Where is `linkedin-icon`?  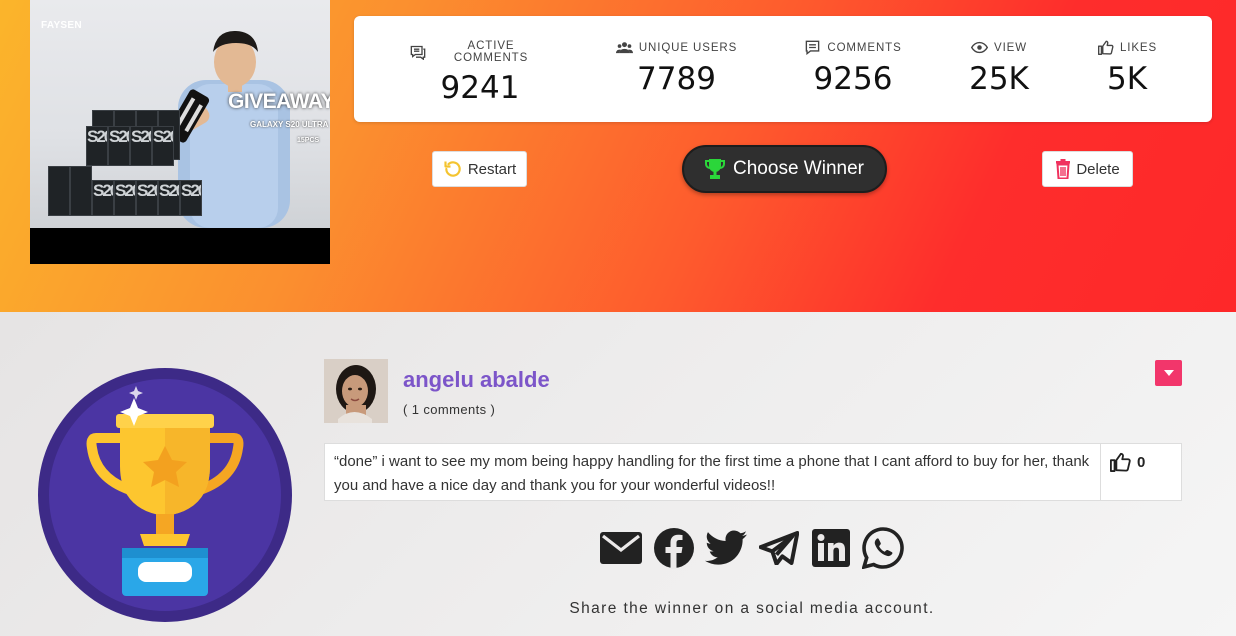
linkedin-icon is located at coordinates (831, 548).